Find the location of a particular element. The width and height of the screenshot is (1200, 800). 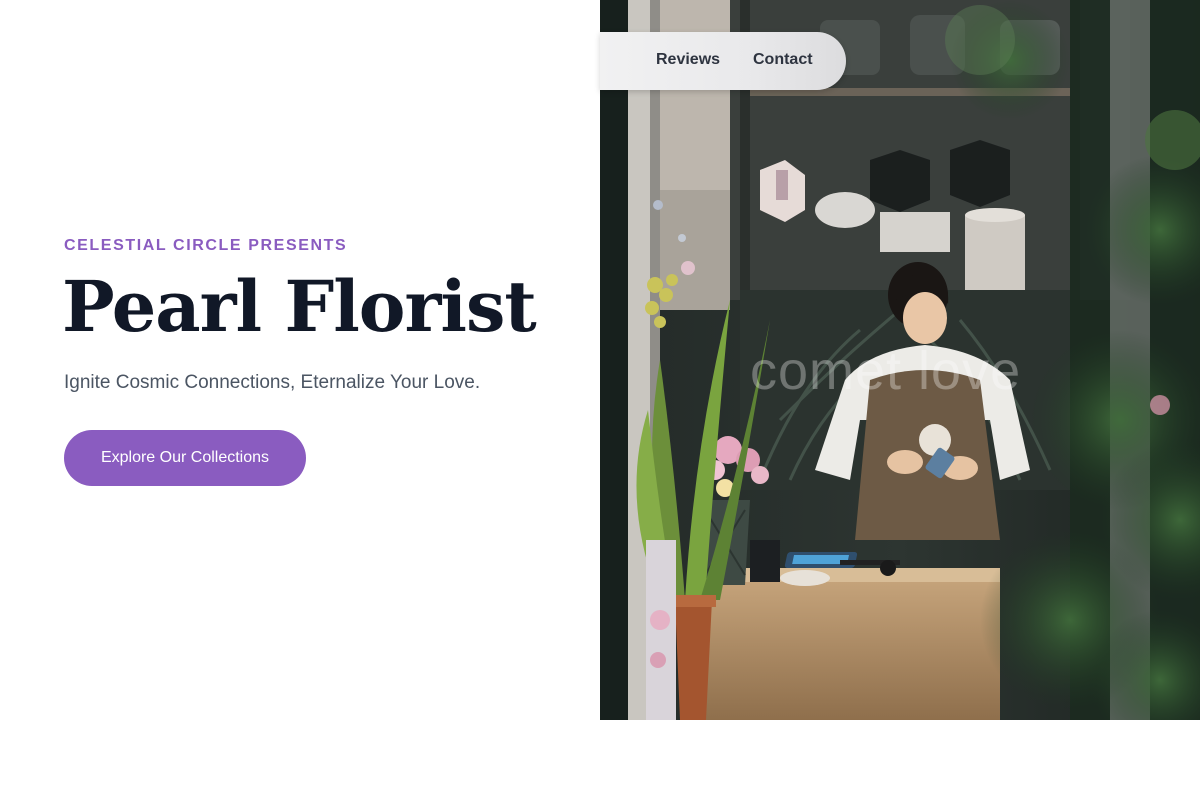

explore-collections-button: Explore Our Collections is located at coordinates (185, 458).